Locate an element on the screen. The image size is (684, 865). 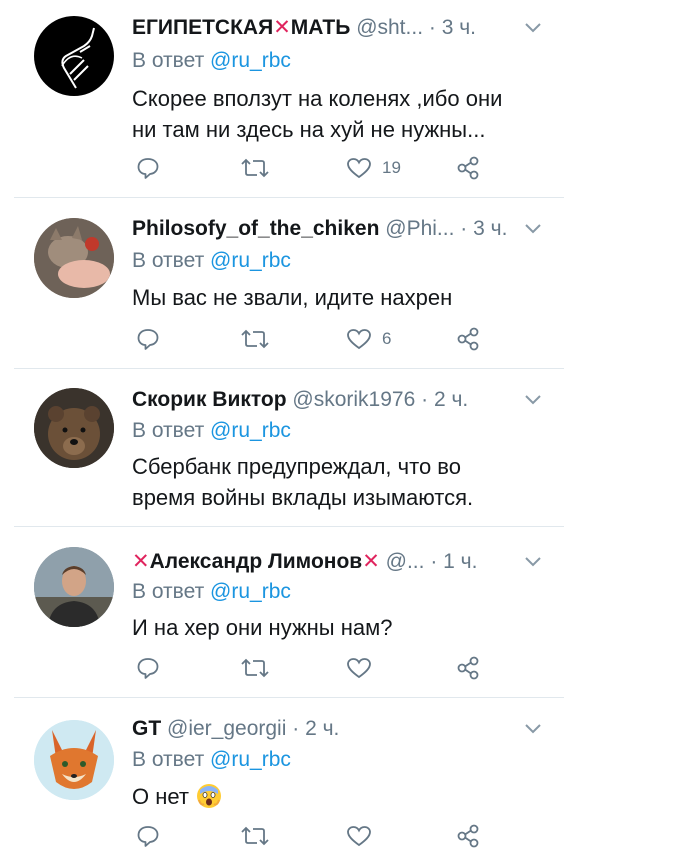
action-bar: 19 is located at coordinates (342, 168).